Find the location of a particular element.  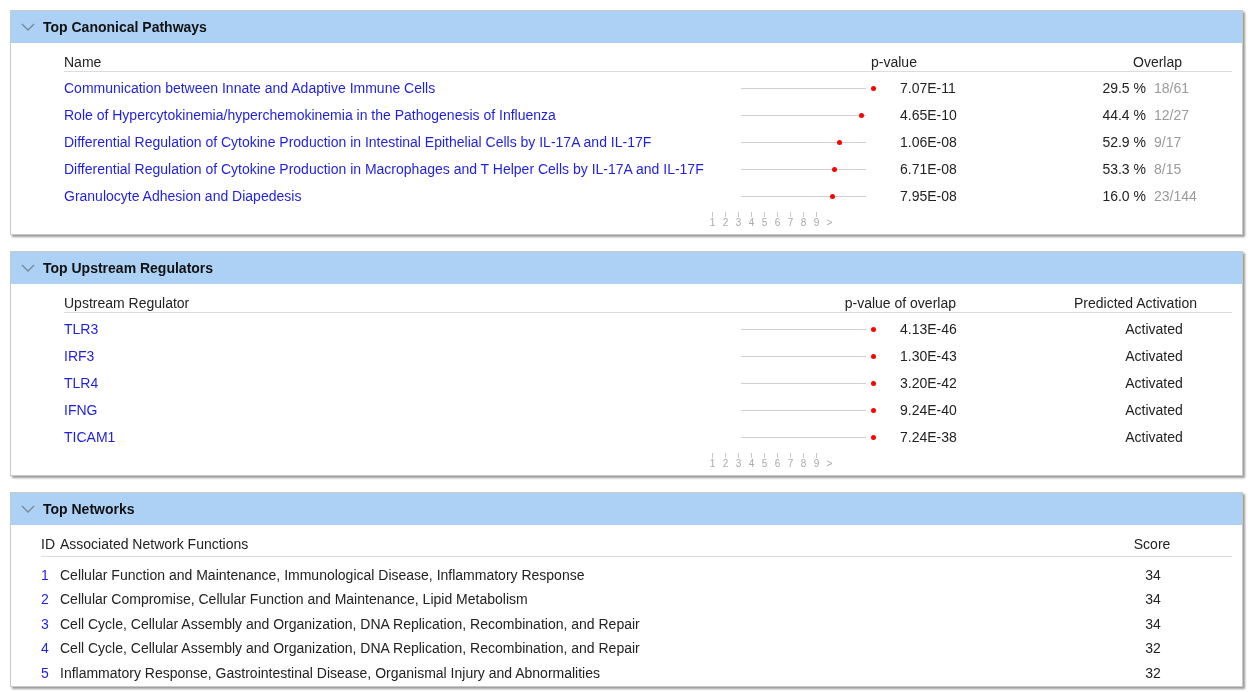

network-id-link: 4 is located at coordinates (50, 649).